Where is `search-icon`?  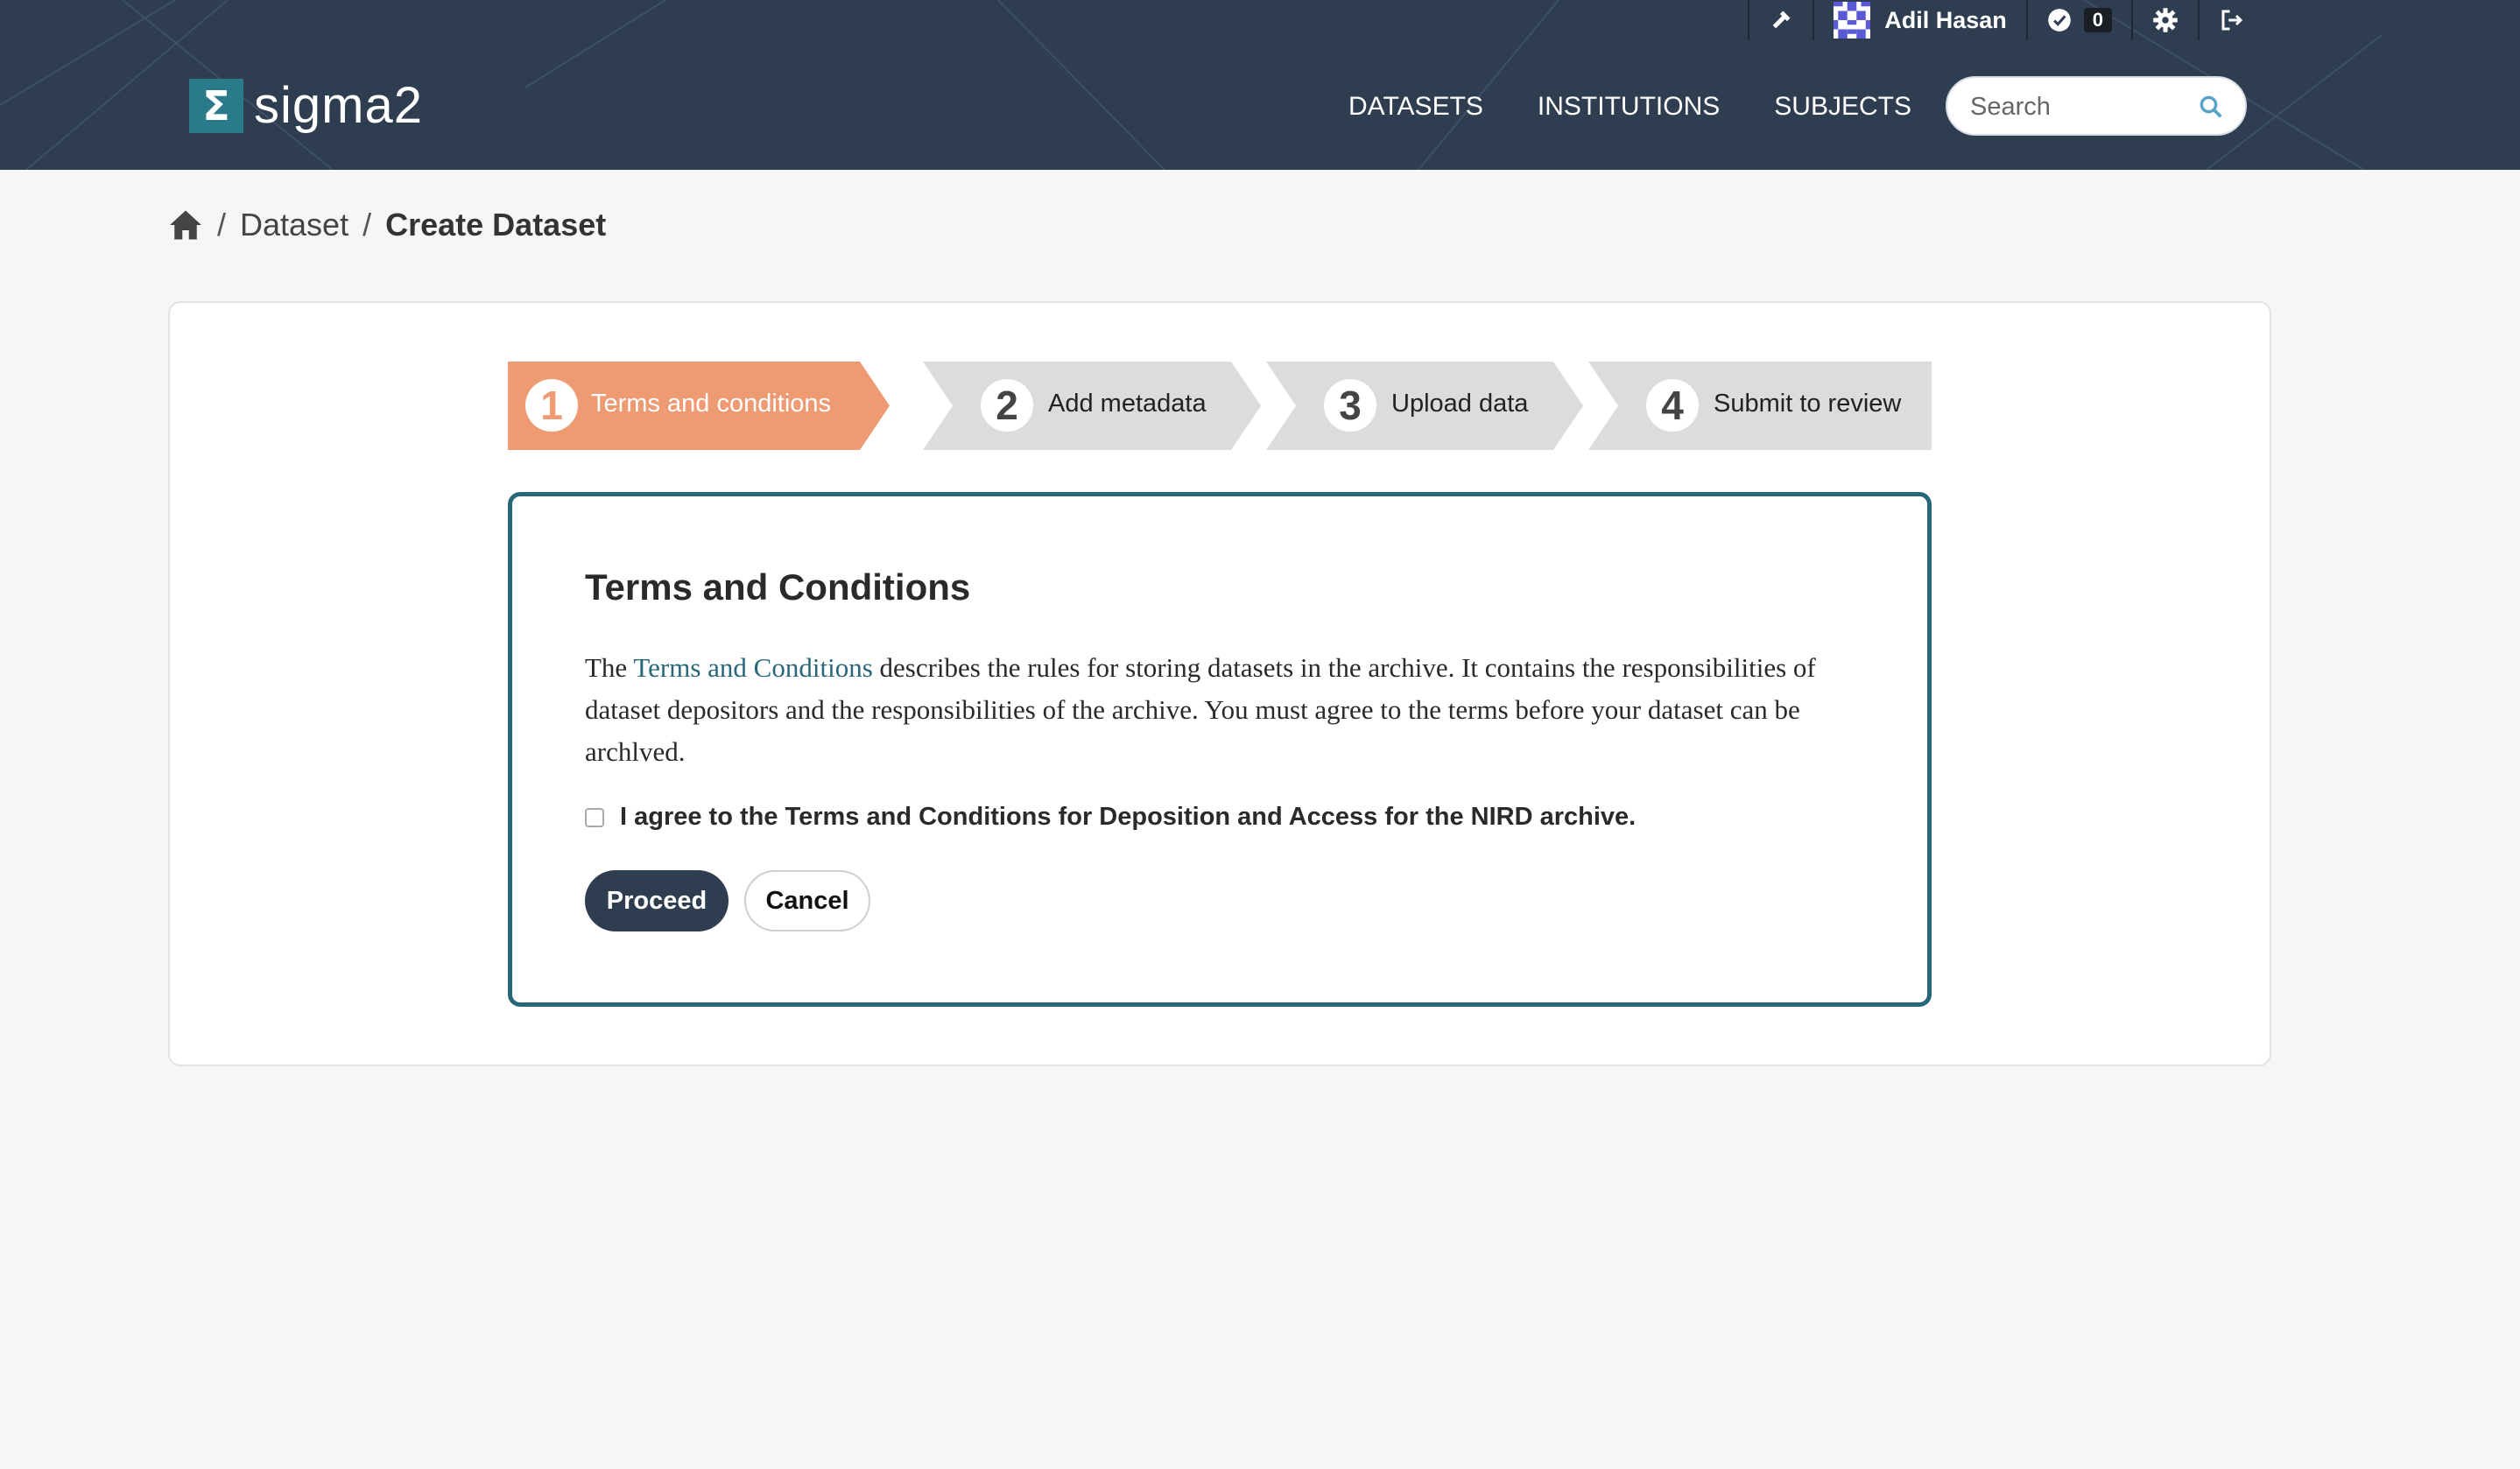 search-icon is located at coordinates (2211, 107).